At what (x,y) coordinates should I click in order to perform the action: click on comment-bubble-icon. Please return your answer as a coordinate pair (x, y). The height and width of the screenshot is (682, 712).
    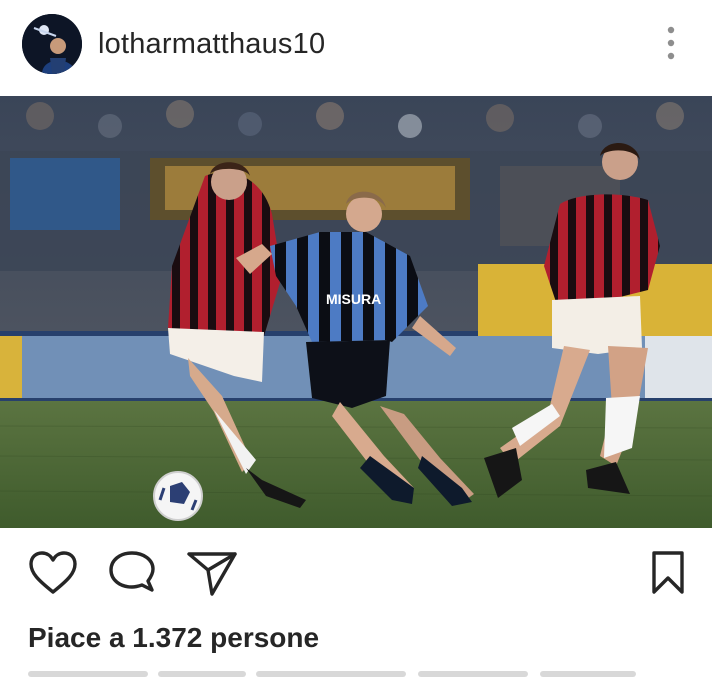
    Looking at the image, I should click on (133, 574).